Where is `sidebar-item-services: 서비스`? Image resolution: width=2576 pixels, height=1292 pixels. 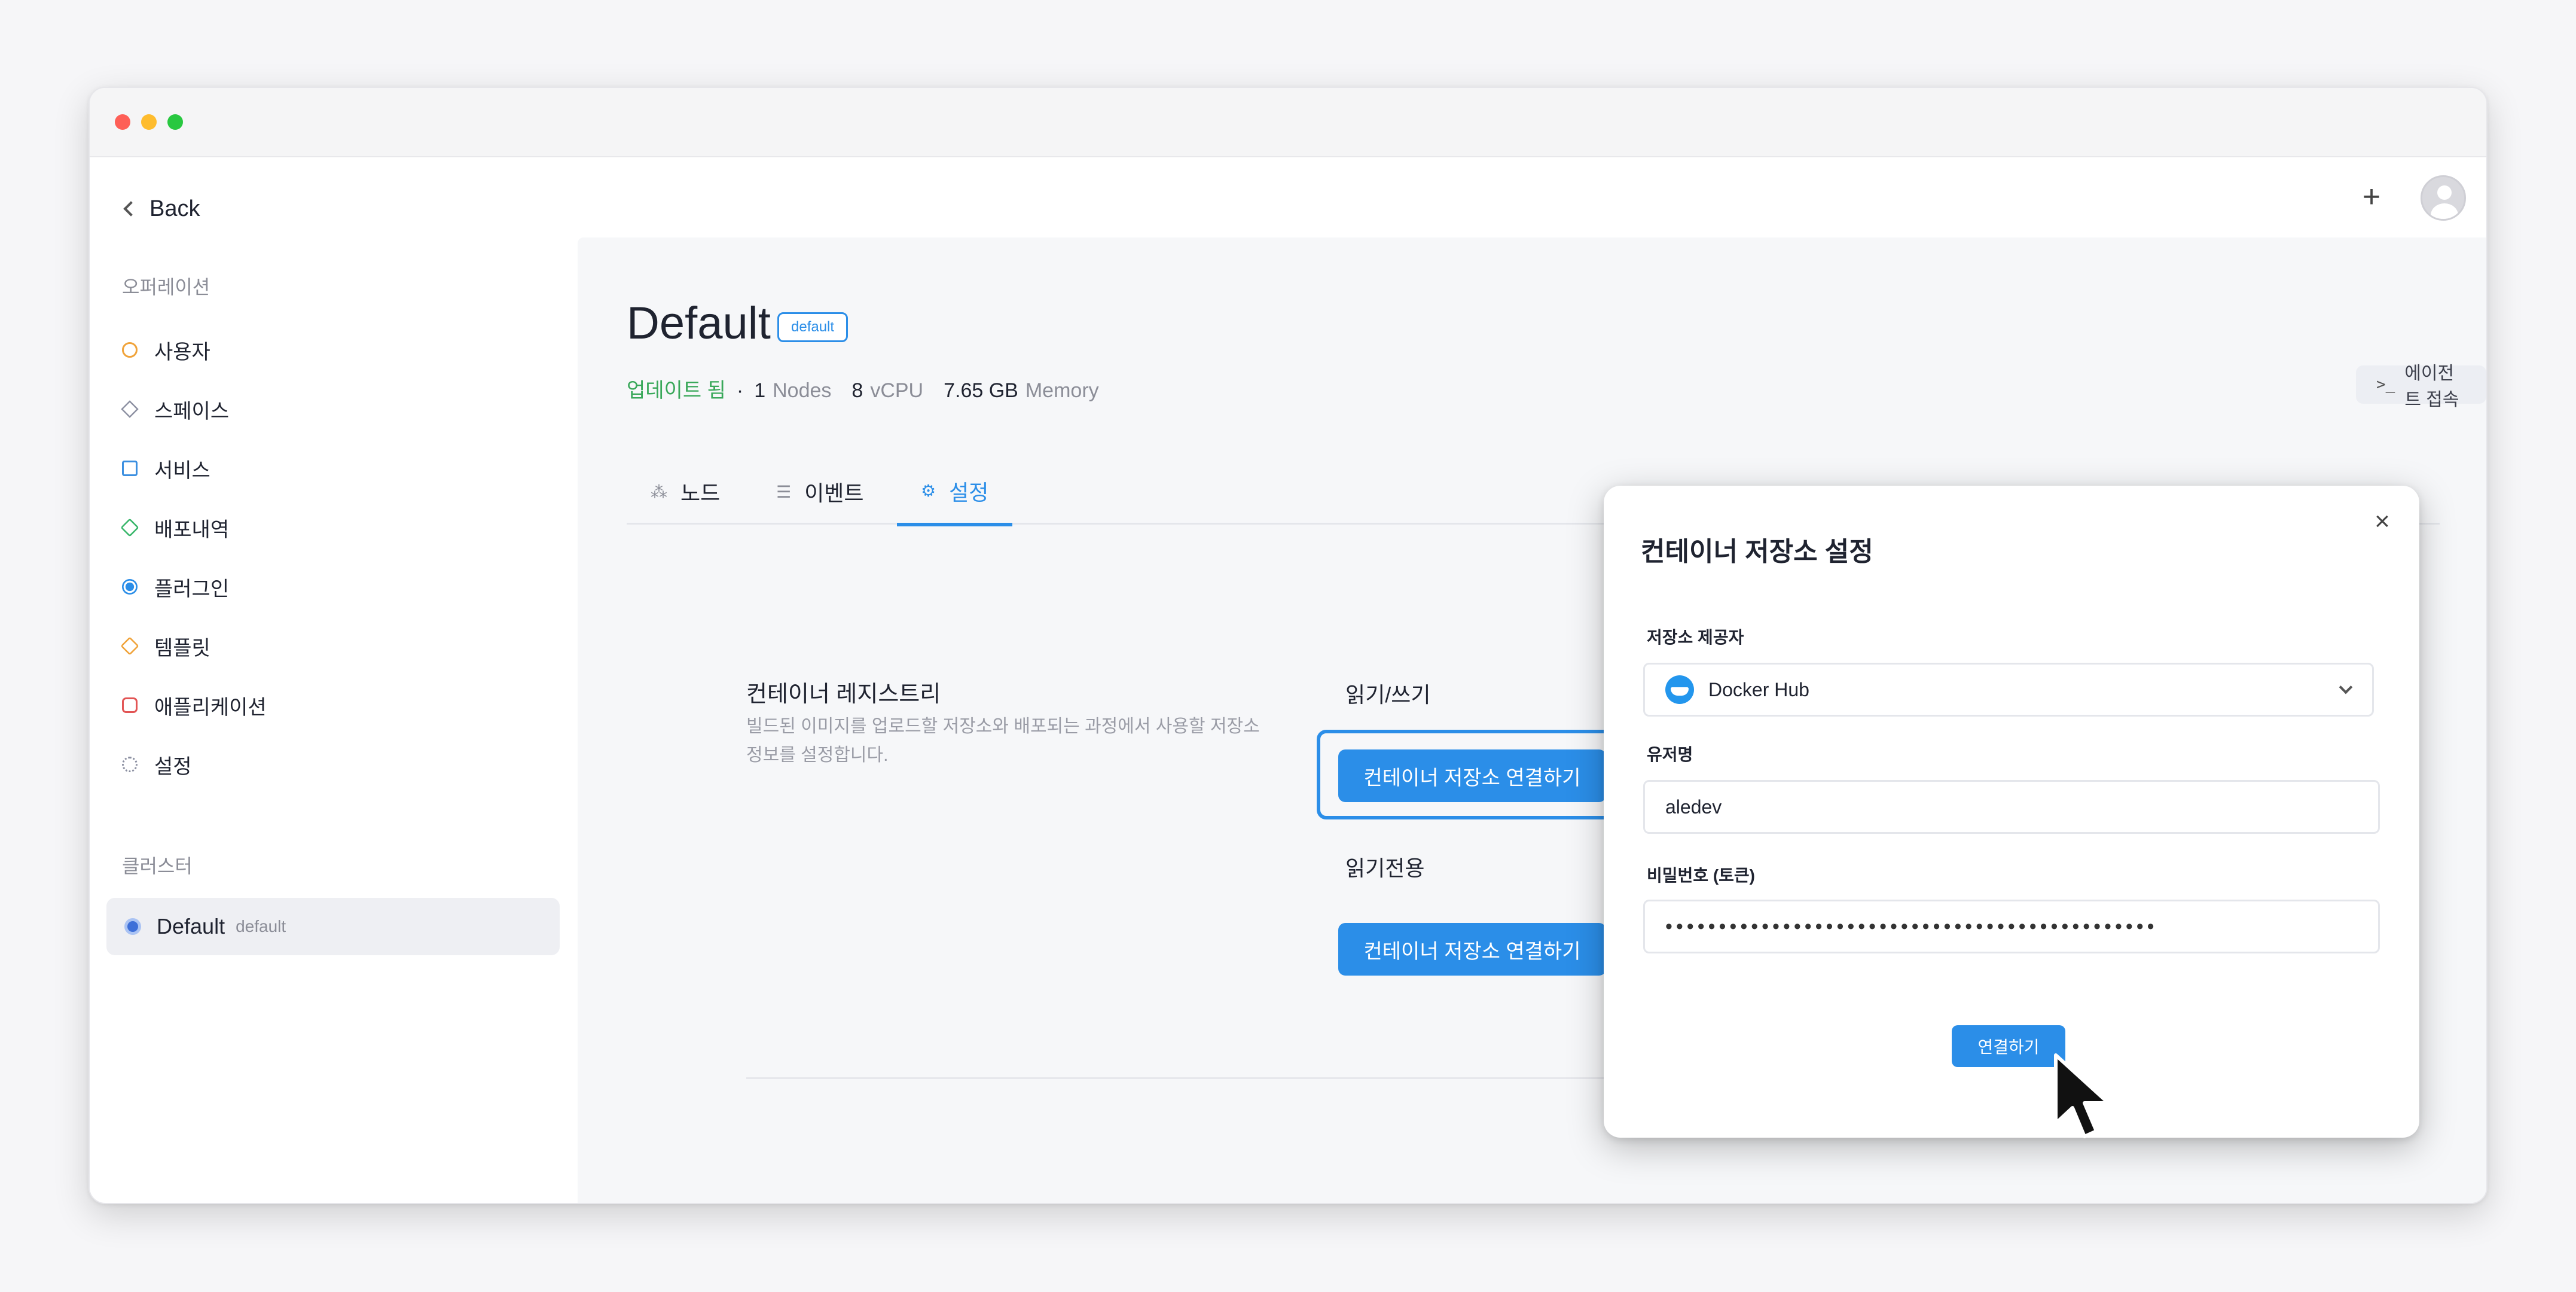 sidebar-item-services: 서비스 is located at coordinates (166, 468).